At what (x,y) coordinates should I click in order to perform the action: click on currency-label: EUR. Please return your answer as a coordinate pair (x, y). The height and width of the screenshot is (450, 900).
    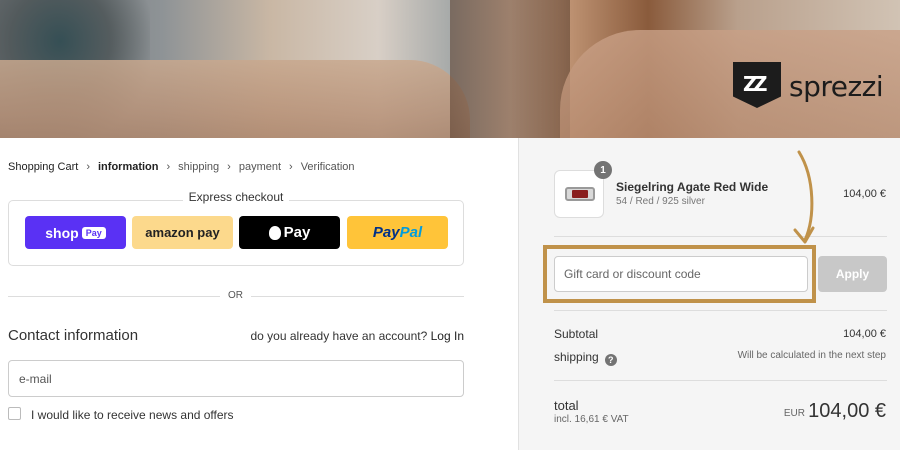
    Looking at the image, I should click on (794, 413).